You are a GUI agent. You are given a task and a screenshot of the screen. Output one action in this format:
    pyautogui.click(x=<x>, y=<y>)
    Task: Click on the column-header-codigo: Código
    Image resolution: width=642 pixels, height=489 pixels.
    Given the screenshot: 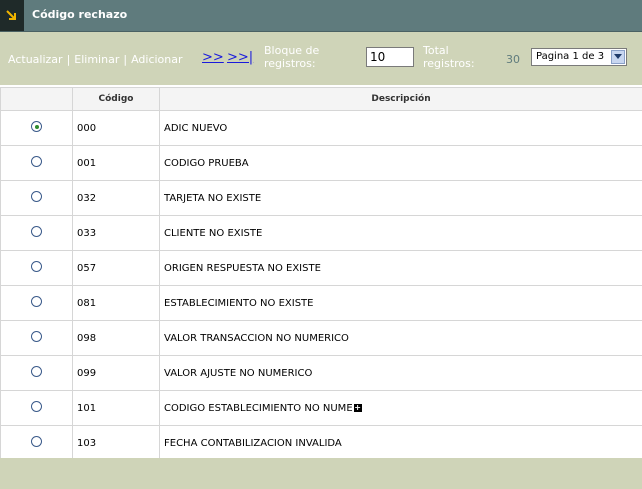 What is the action you would take?
    pyautogui.click(x=116, y=99)
    